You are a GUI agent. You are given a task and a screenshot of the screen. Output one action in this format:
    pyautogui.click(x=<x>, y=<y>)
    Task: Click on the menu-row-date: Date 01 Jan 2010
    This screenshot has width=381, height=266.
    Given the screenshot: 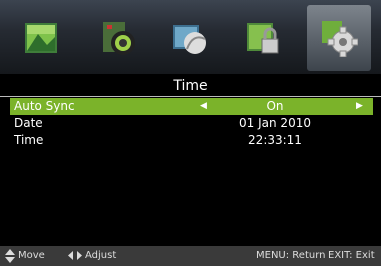 What is the action you would take?
    pyautogui.click(x=191, y=123)
    